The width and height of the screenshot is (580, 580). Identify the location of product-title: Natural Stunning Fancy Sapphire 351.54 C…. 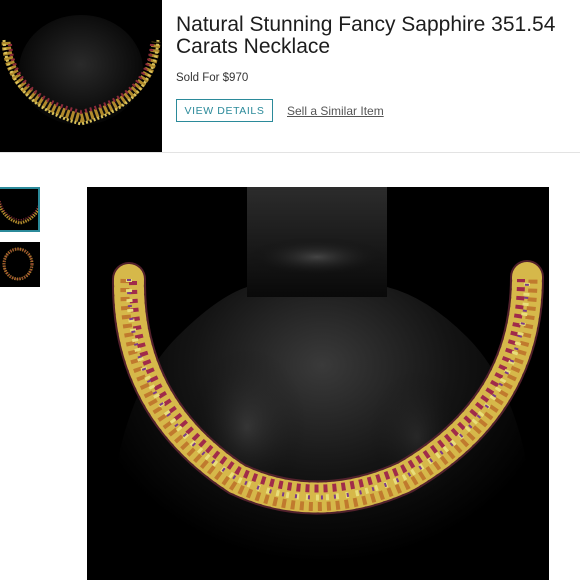
(378, 36).